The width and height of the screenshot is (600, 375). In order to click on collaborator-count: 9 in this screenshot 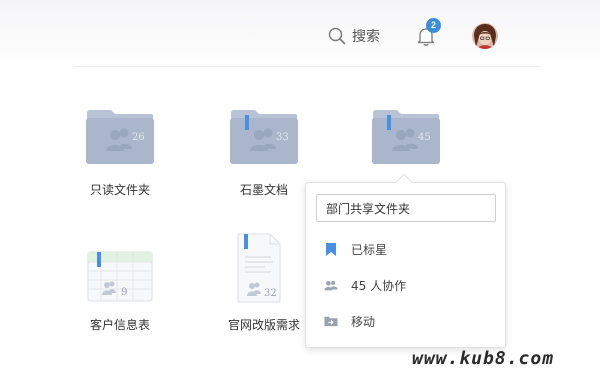, I will do `click(124, 292)`.